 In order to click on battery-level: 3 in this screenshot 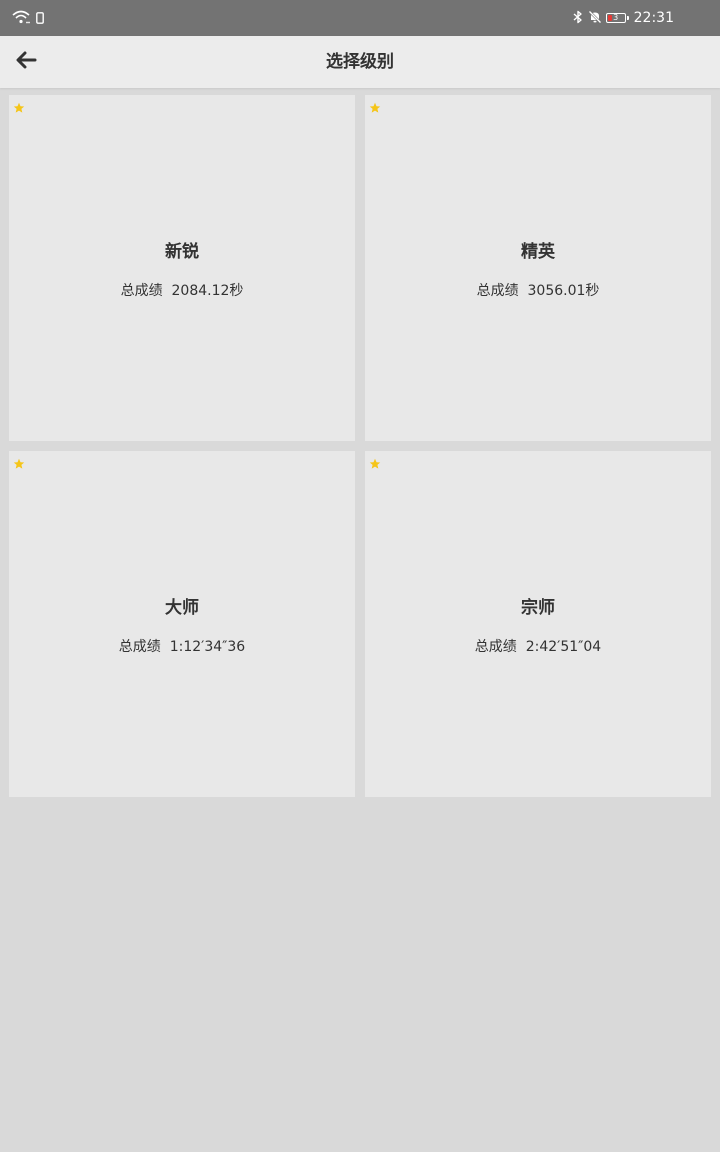, I will do `click(616, 17)`.